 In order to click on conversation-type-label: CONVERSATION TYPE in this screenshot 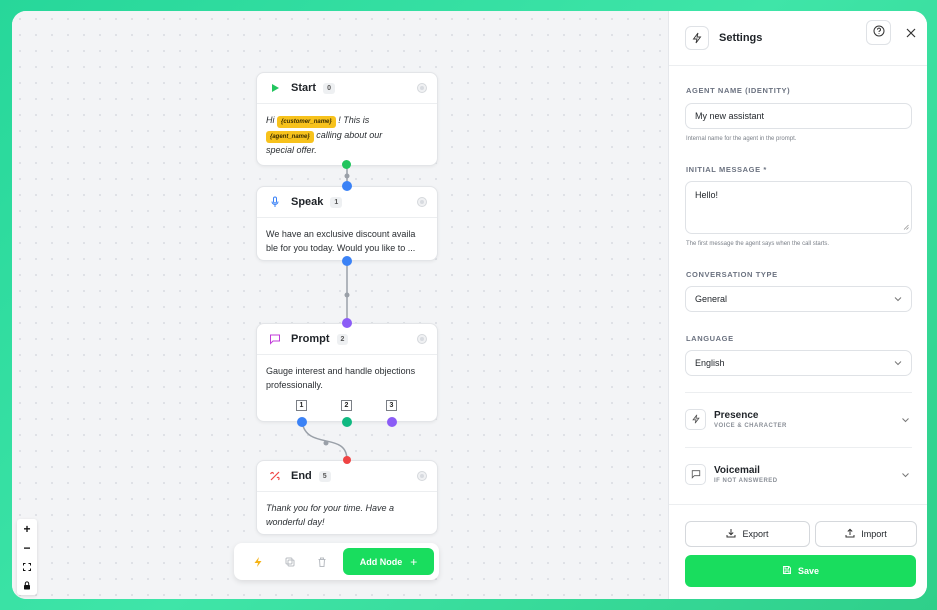, I will do `click(732, 274)`.